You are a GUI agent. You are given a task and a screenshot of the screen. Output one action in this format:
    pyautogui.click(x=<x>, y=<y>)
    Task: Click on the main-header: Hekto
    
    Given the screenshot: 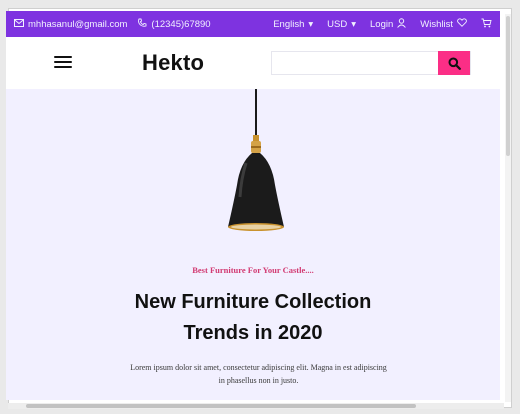 What is the action you would take?
    pyautogui.click(x=253, y=63)
    